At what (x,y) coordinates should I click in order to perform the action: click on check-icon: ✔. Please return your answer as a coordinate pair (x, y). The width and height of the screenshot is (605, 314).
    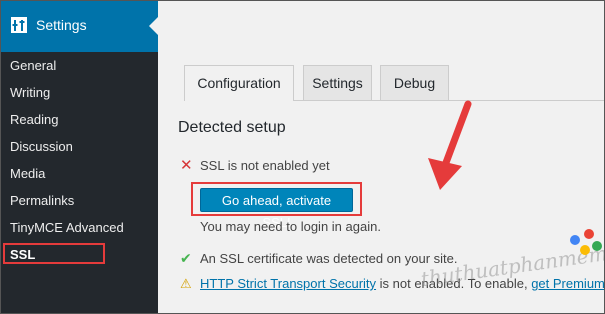
    Looking at the image, I should click on (186, 258).